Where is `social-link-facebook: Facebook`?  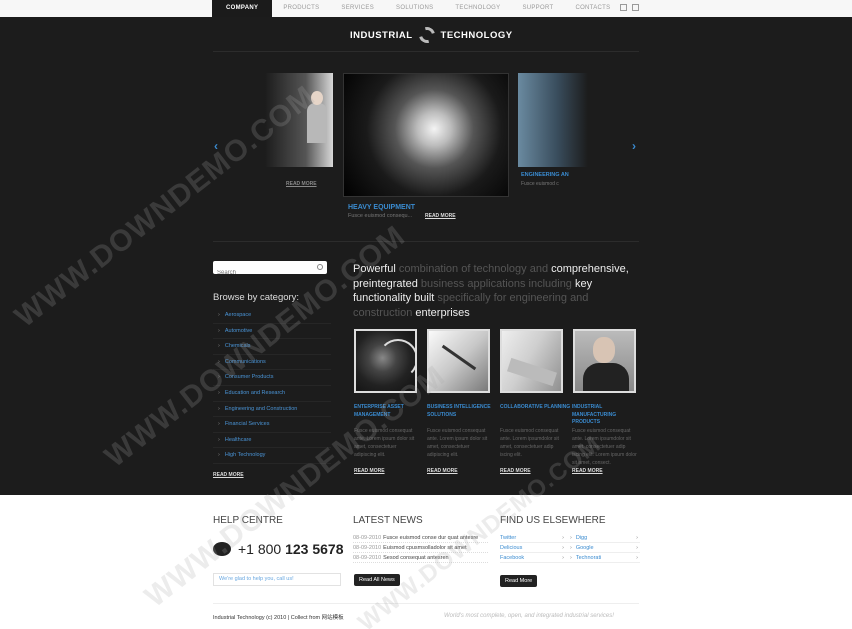 social-link-facebook: Facebook is located at coordinates (535, 558).